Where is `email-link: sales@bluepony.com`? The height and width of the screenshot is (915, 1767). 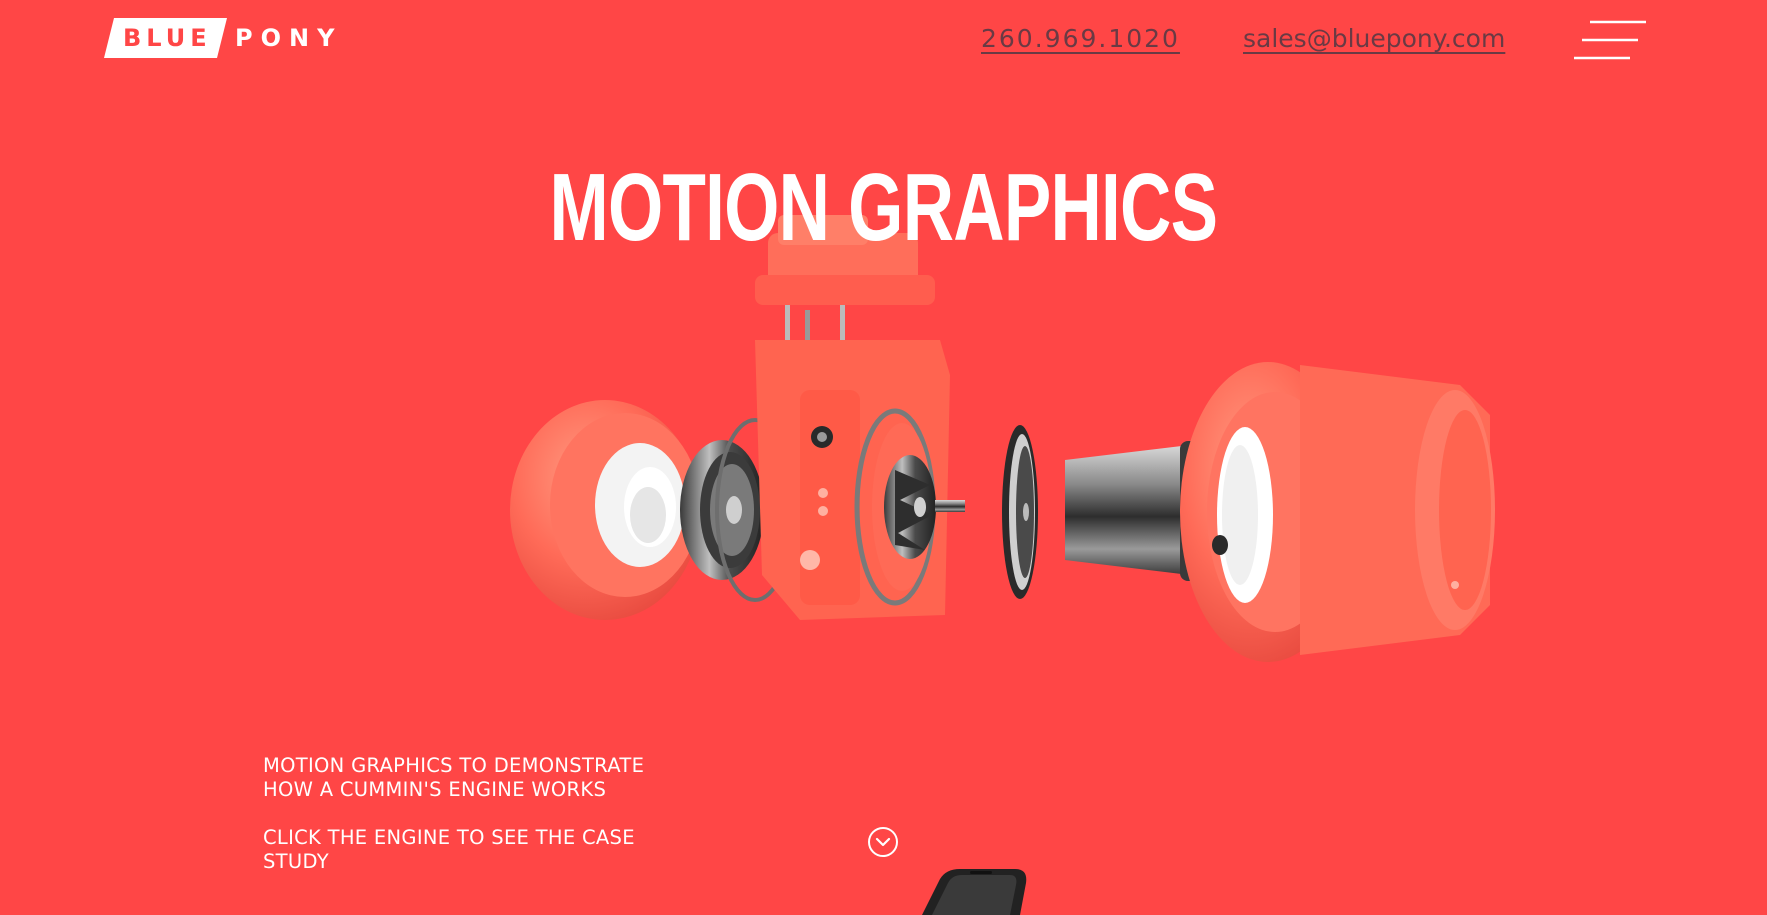 email-link: sales@bluepony.com is located at coordinates (1374, 38).